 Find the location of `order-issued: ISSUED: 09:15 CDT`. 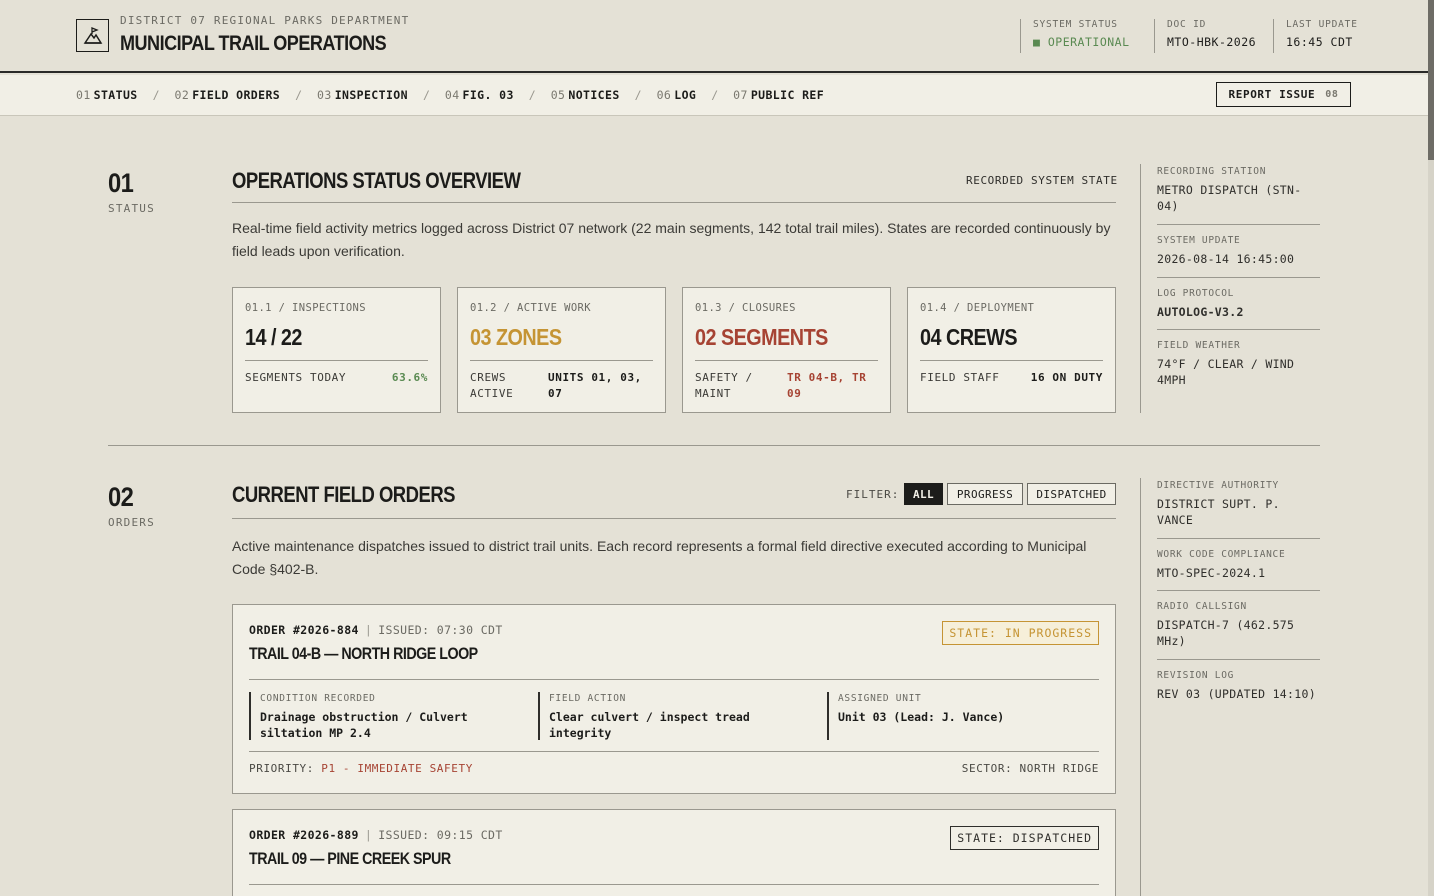

order-issued: ISSUED: 09:15 CDT is located at coordinates (440, 835).